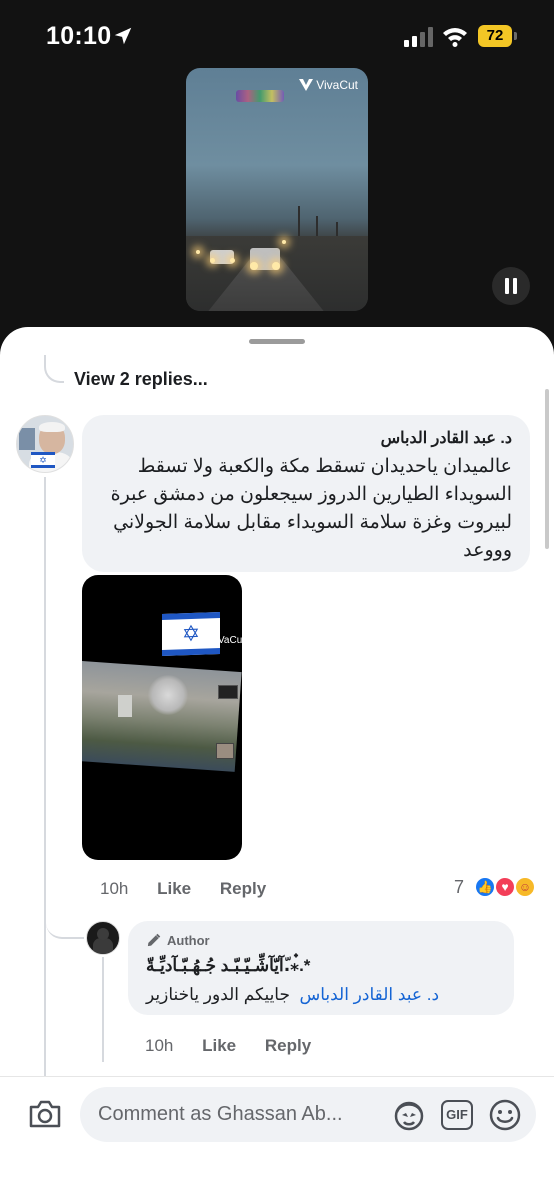 This screenshot has width=554, height=1199. I want to click on avatar-figure, so click(103, 946).